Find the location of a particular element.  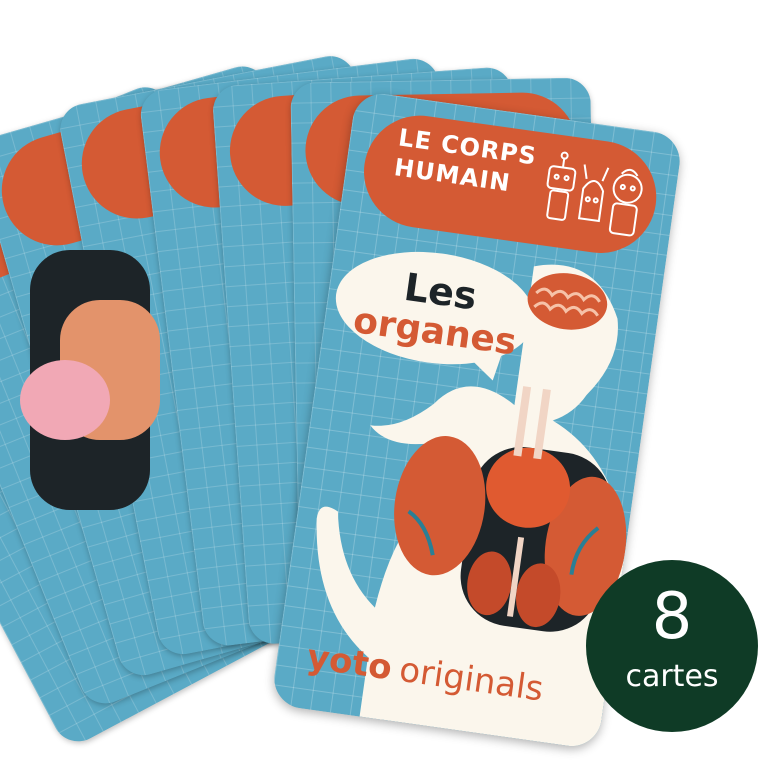

card-count-number: 8 is located at coordinates (672, 617).